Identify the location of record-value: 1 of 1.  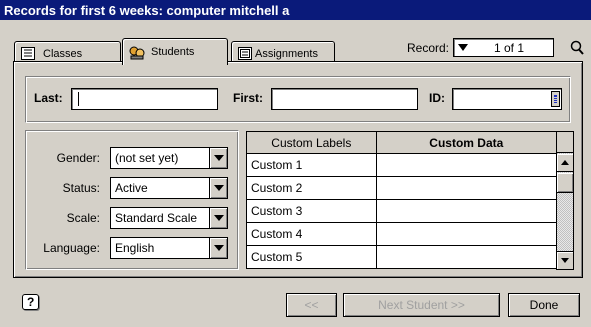
(509, 48).